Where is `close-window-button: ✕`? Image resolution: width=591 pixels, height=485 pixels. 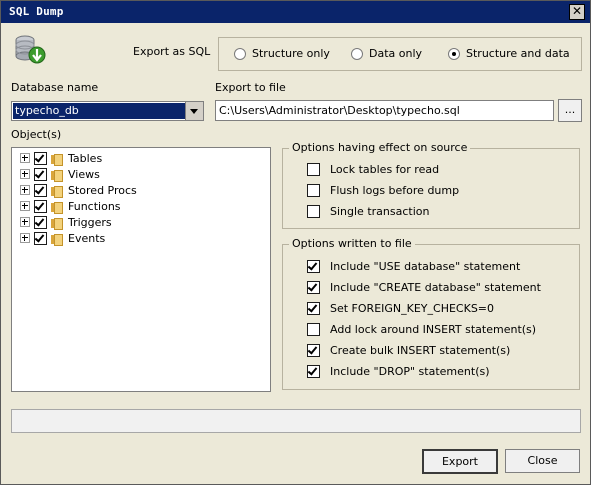 close-window-button: ✕ is located at coordinates (577, 12).